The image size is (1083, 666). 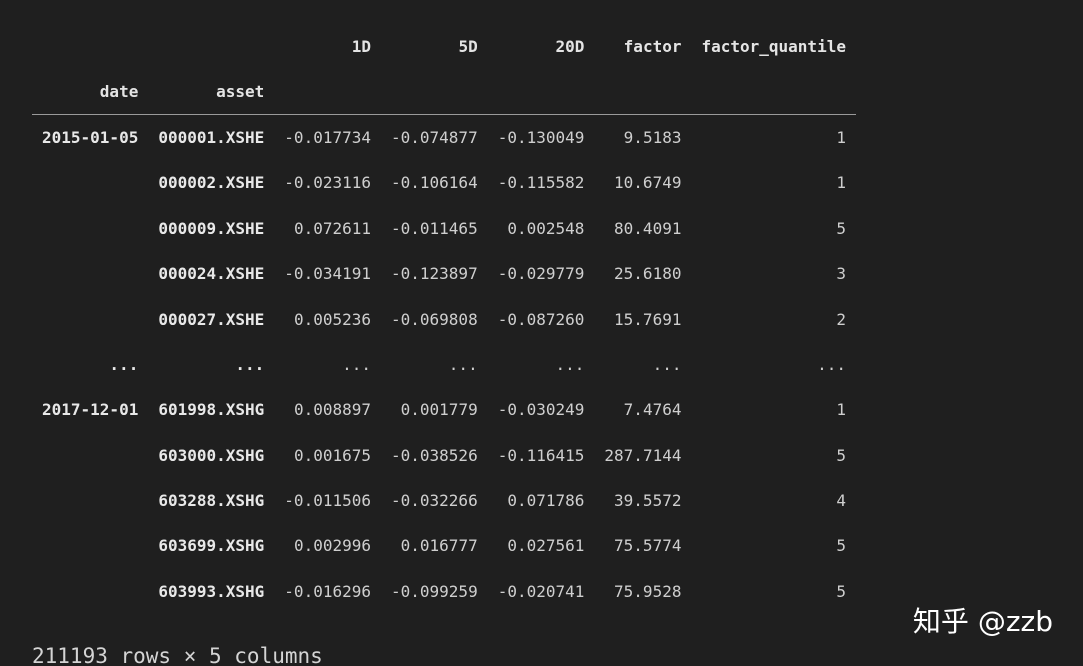 I want to click on table-cell: 0.002996, so click(x=332, y=546).